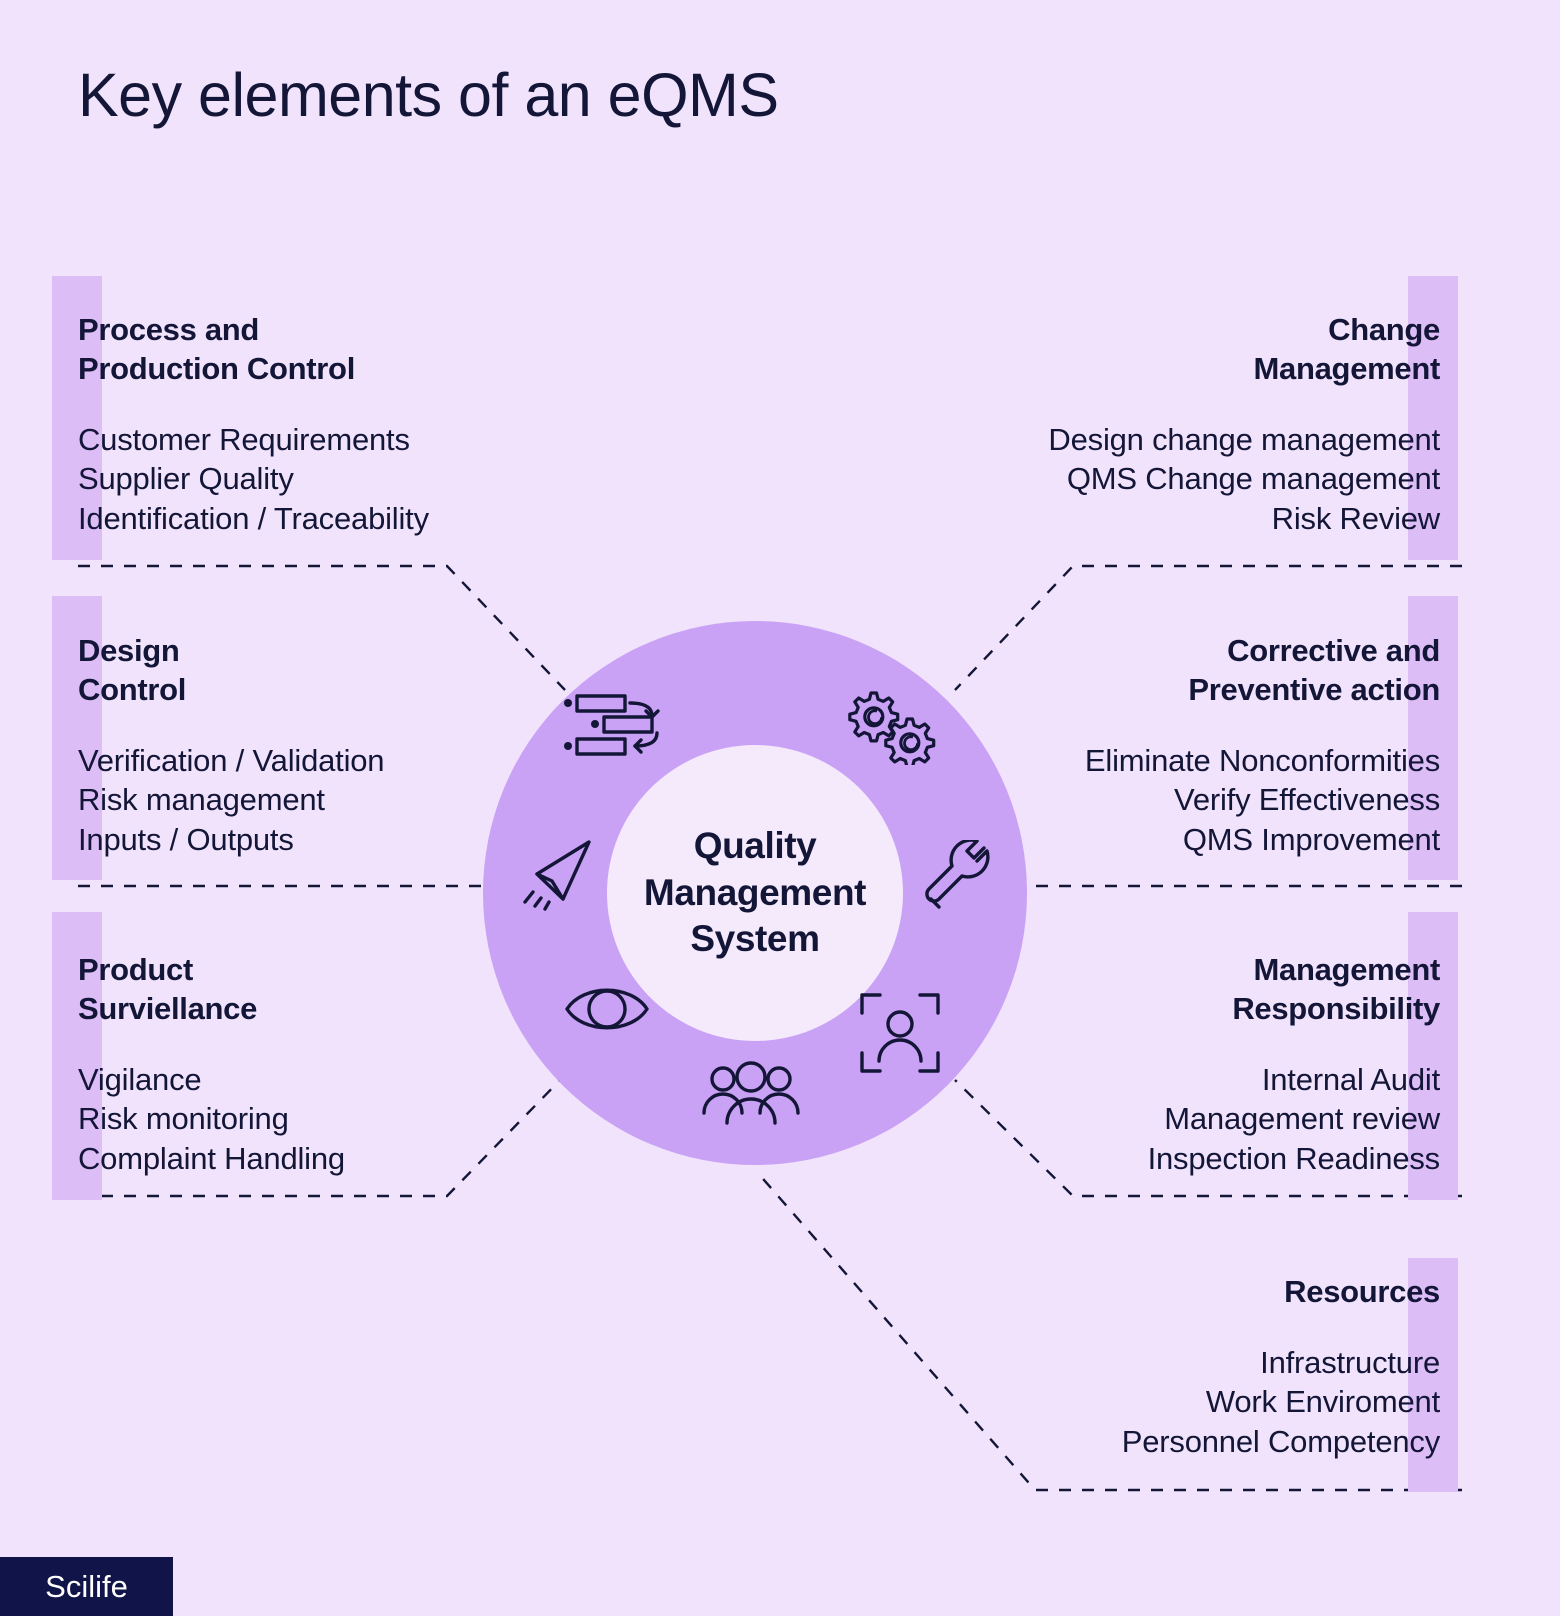 Image resolution: width=1560 pixels, height=1616 pixels. Describe the element at coordinates (132, 670) in the screenshot. I see `block-title: Design Control` at that location.